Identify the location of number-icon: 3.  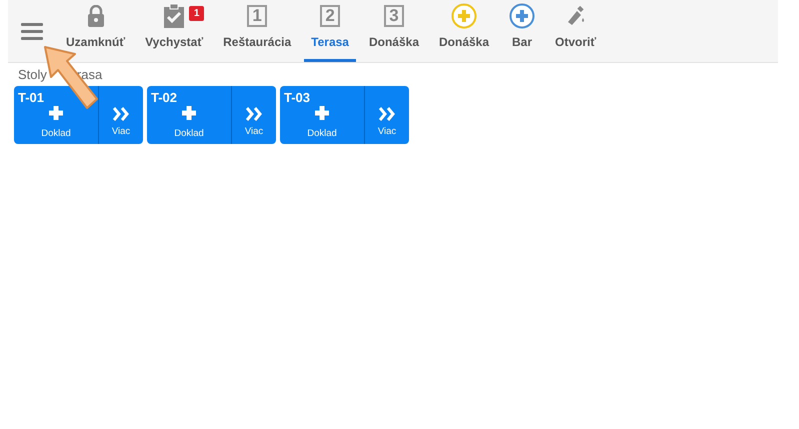
(394, 16).